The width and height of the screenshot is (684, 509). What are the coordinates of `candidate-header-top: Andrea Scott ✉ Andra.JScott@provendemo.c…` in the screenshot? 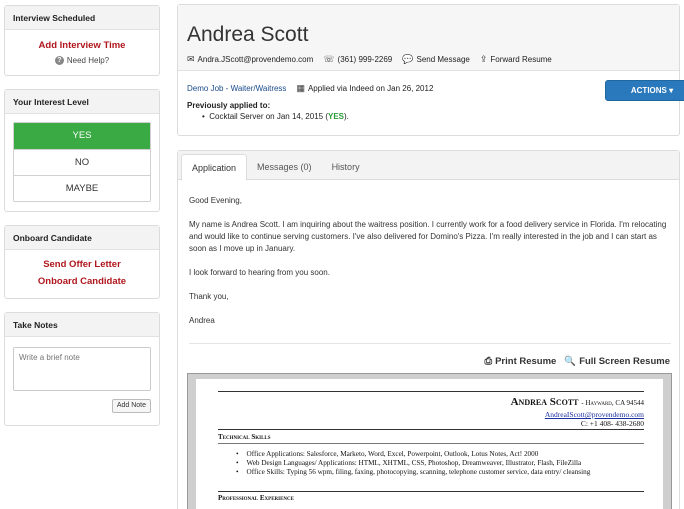 It's located at (428, 38).